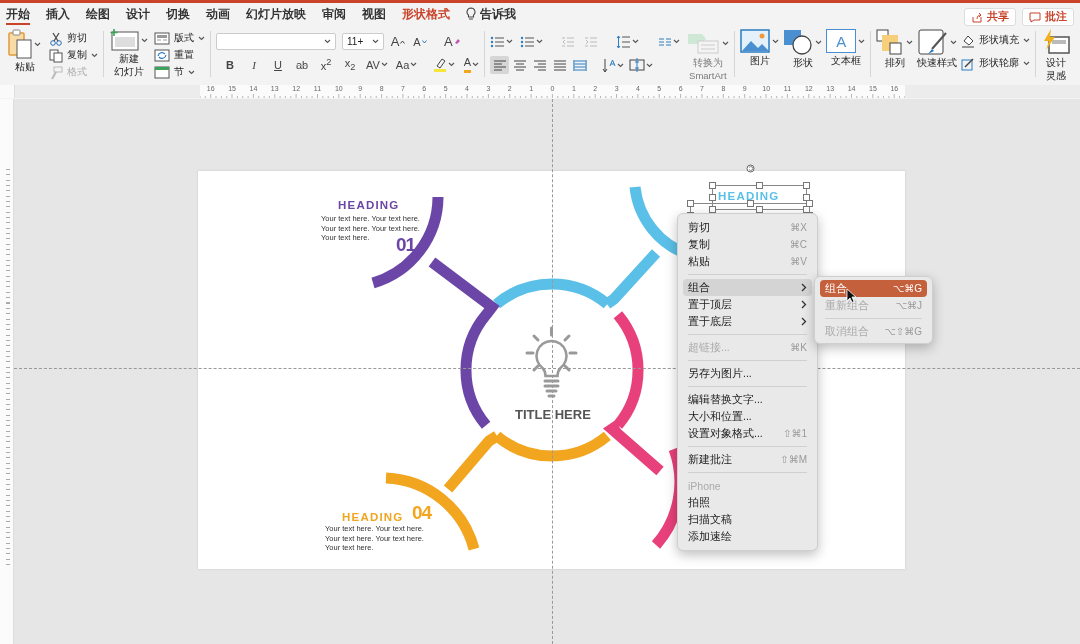 This screenshot has width=1080, height=644. What do you see at coordinates (747, 502) in the screenshot?
I see `menu-item: 拍照` at bounding box center [747, 502].